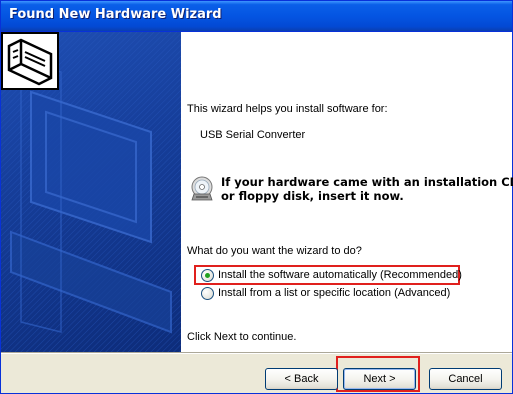 This screenshot has height=394, width=513. I want to click on next-button: Next >, so click(379, 379).